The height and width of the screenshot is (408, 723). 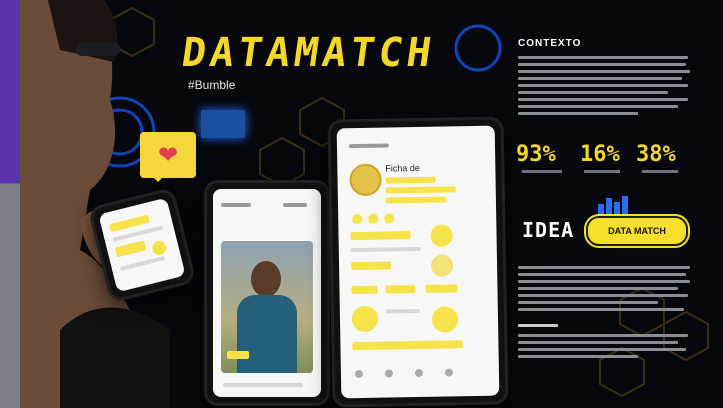 I want to click on blue-tile-icon, so click(x=223, y=124).